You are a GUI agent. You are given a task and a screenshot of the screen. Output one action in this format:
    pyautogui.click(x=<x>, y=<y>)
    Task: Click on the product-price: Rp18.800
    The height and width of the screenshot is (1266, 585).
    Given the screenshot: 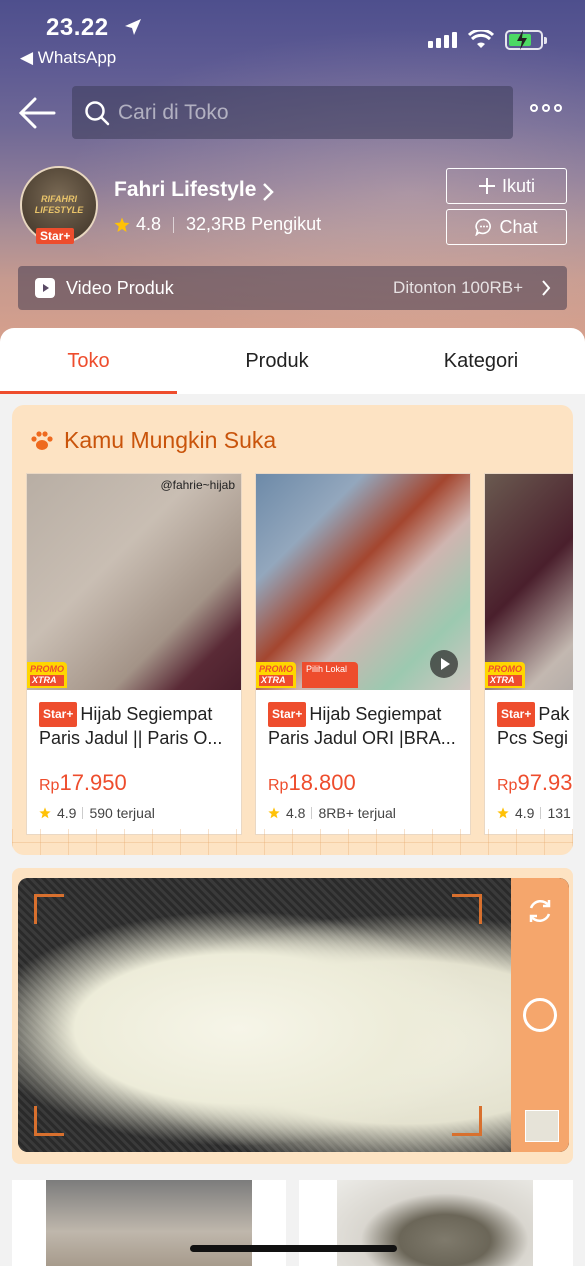 What is the action you would take?
    pyautogui.click(x=312, y=783)
    